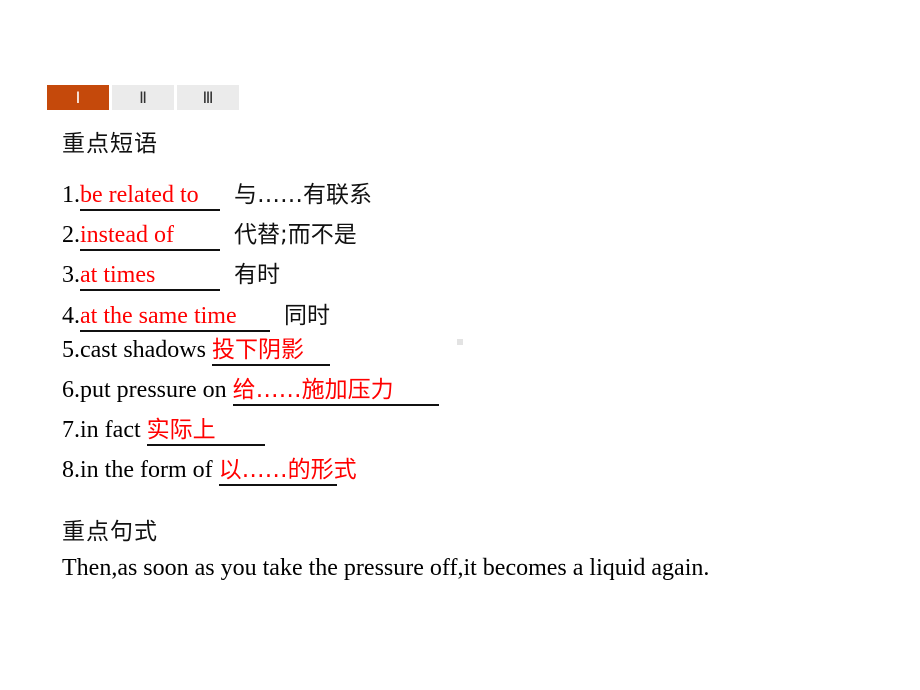 This screenshot has height=690, width=920. What do you see at coordinates (205, 432) in the screenshot?
I see `answer-blank: 实际上` at bounding box center [205, 432].